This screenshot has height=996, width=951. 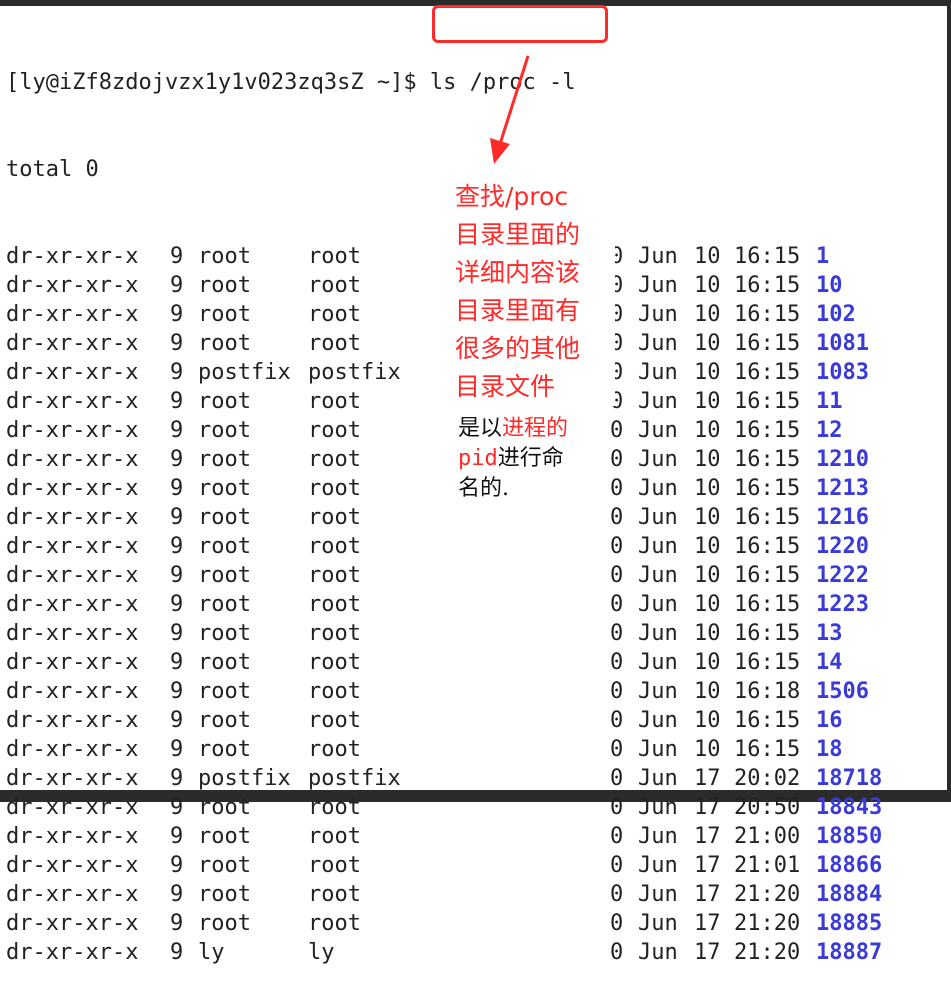 What do you see at coordinates (473, 604) in the screenshot?
I see `listing-row: dr-xr-xr-x 9 root root 0 Jun 10 16:15 1223` at bounding box center [473, 604].